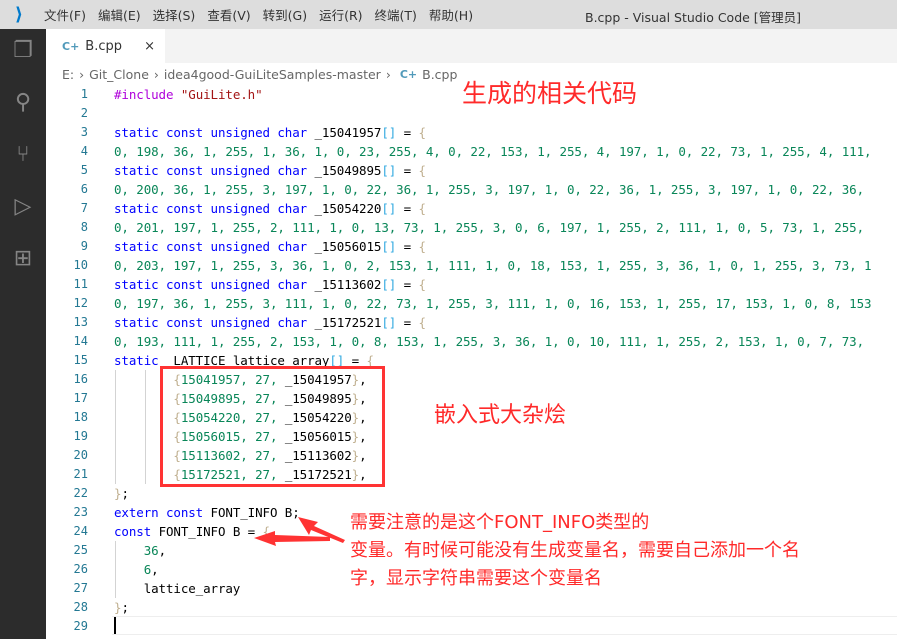  I want to click on arrow-icon, so click(292, 538).